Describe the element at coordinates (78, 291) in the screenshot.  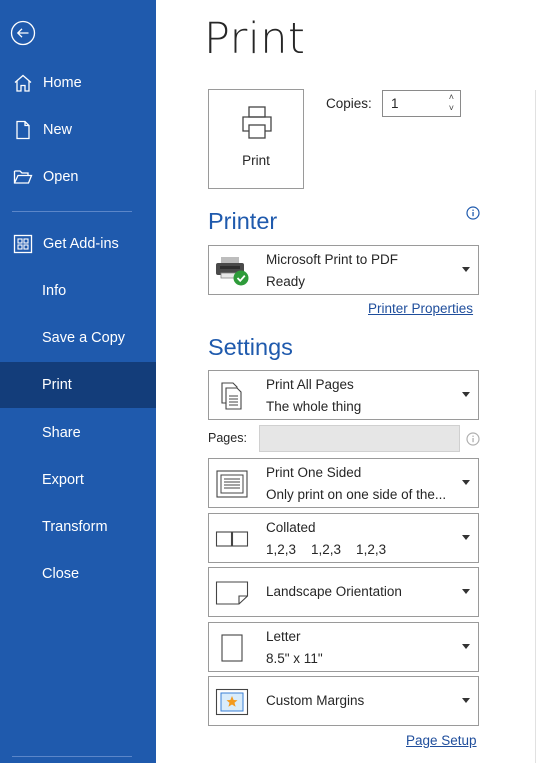
I see `sidebar-item-info: Info` at that location.